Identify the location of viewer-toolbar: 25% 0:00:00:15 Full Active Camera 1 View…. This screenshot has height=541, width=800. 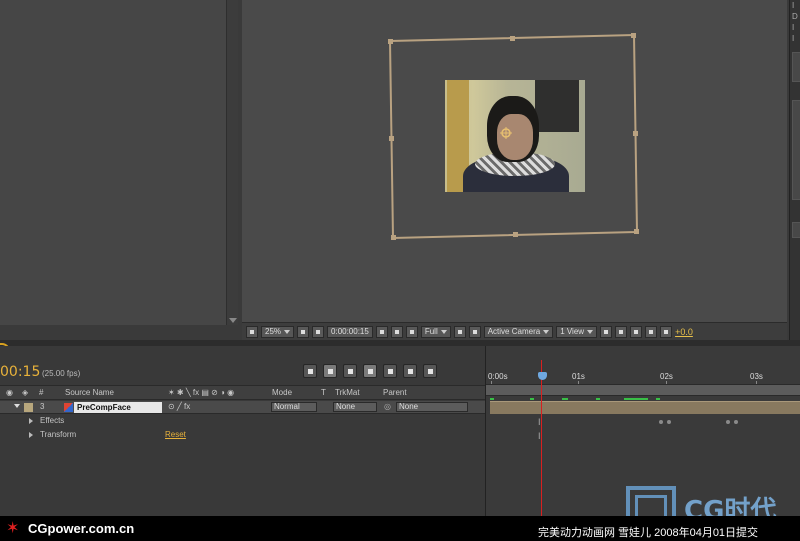
(514, 331).